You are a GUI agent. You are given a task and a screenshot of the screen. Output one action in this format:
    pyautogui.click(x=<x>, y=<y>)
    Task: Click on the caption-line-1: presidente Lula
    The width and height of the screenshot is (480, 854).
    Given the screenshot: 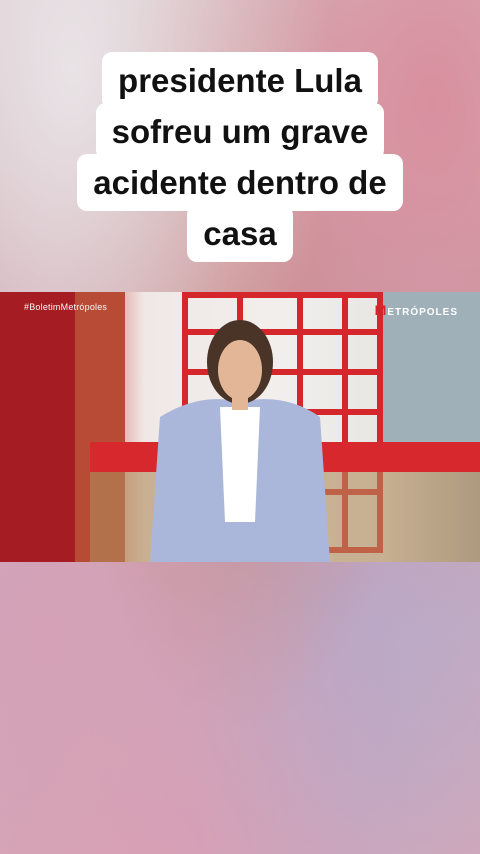 What is the action you would take?
    pyautogui.click(x=240, y=80)
    